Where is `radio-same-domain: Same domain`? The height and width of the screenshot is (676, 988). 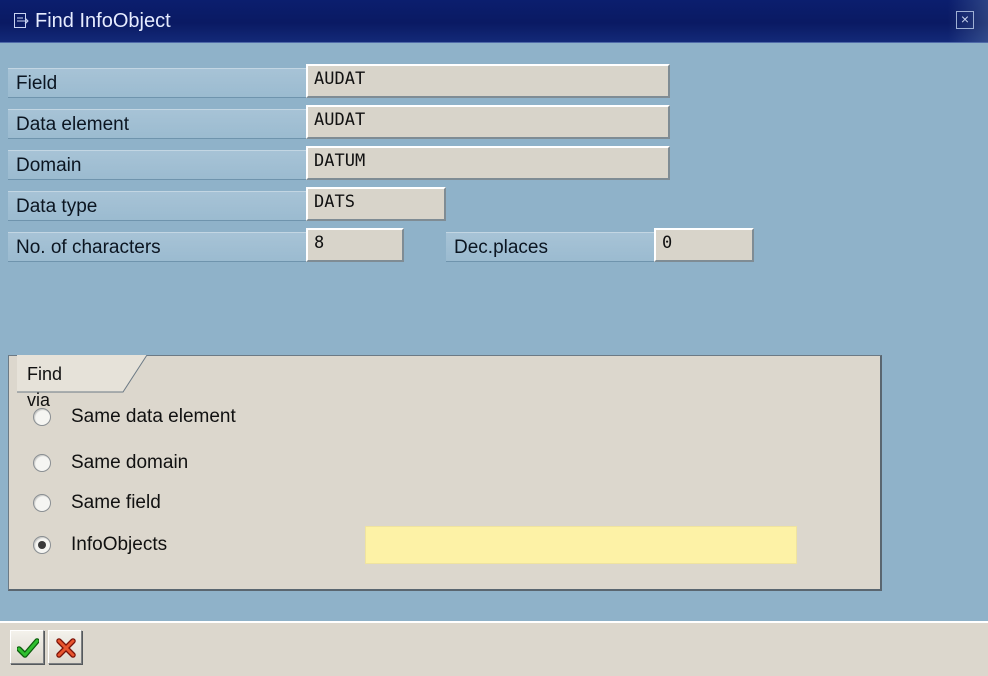
radio-same-domain: Same domain is located at coordinates (110, 463).